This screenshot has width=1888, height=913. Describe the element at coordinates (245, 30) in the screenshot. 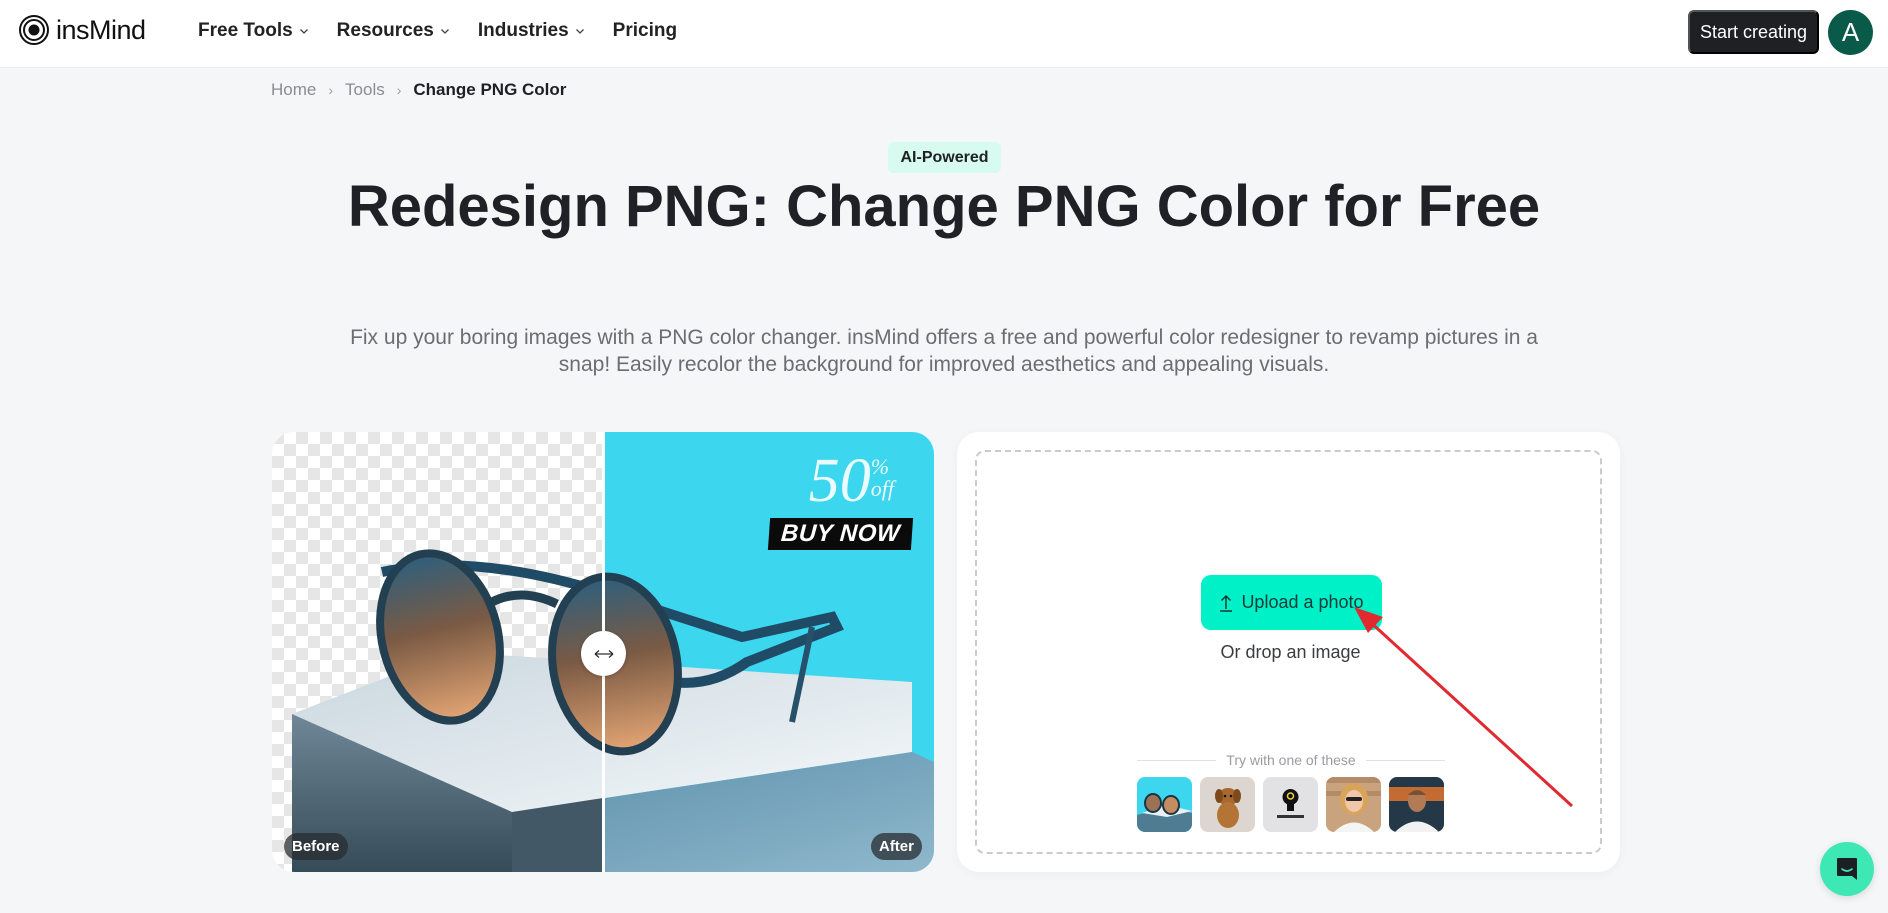

I see `nav-free-tools-label: Free Tools` at that location.